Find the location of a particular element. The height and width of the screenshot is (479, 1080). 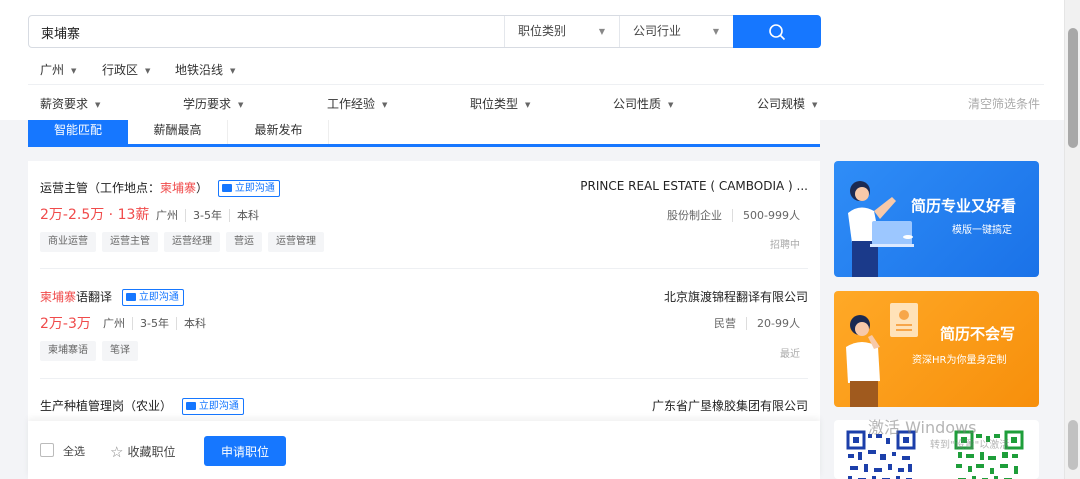

company-nature-filter: 公司性质 ▼ is located at coordinates (643, 103).